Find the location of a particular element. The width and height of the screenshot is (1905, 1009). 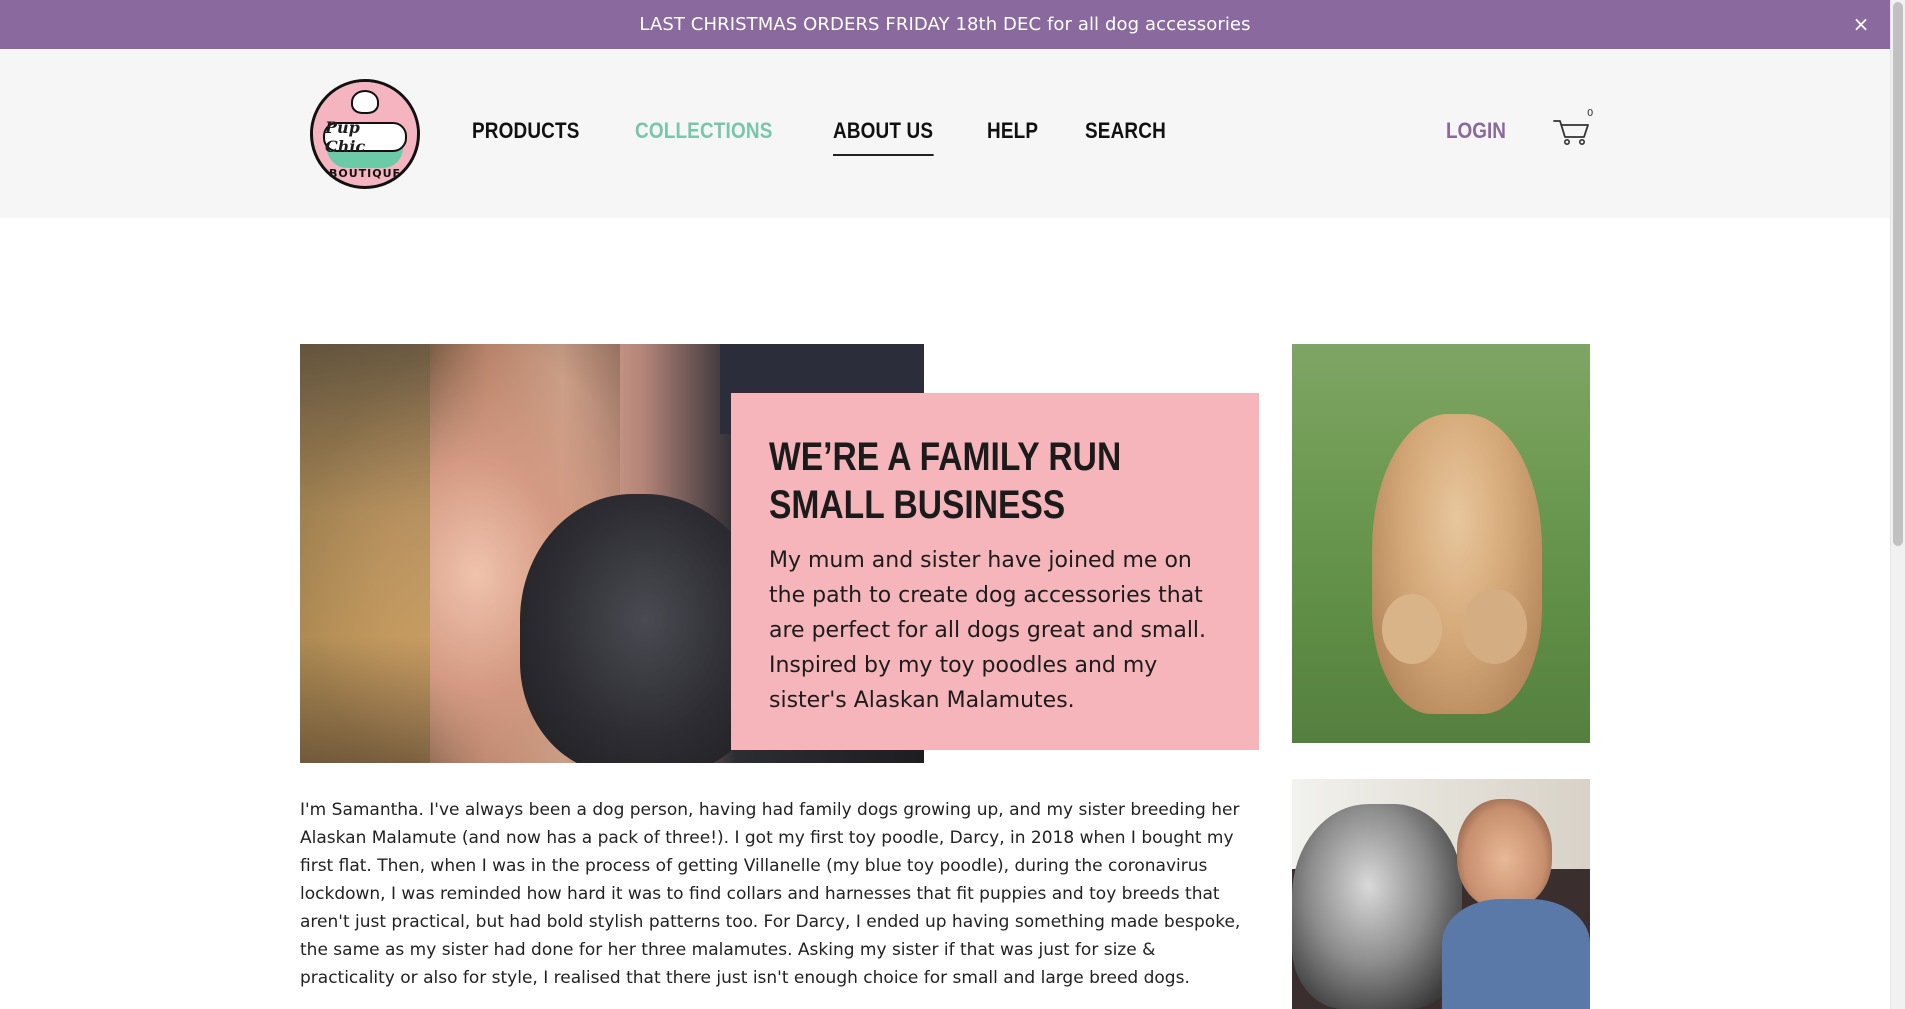

pup-chic-logo: Pup Chic BOUTIQUE is located at coordinates (365, 134).